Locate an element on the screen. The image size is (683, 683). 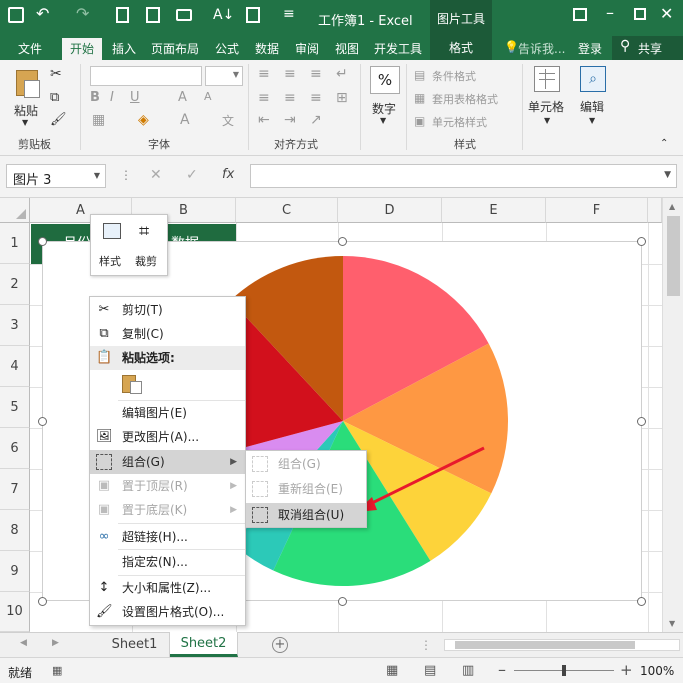
macro-record-icon: ▦ is located at coordinates (57, 670).